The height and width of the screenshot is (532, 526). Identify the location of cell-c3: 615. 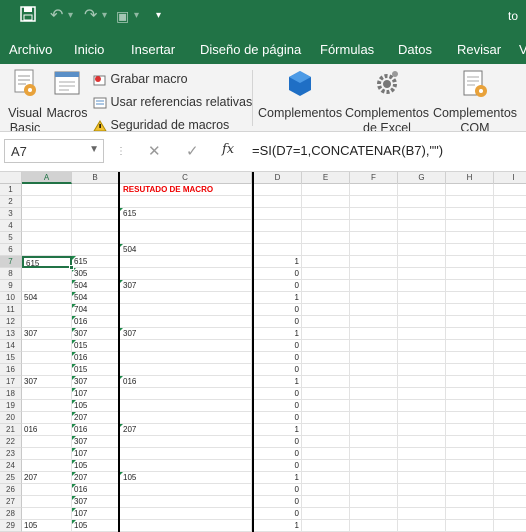
(185, 214).